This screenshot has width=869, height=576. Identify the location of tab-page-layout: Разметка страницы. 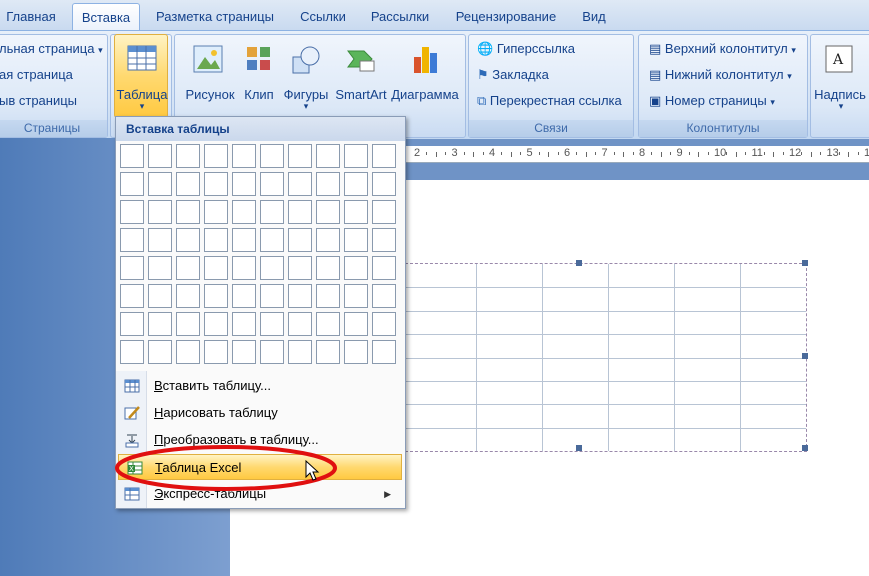
(215, 17).